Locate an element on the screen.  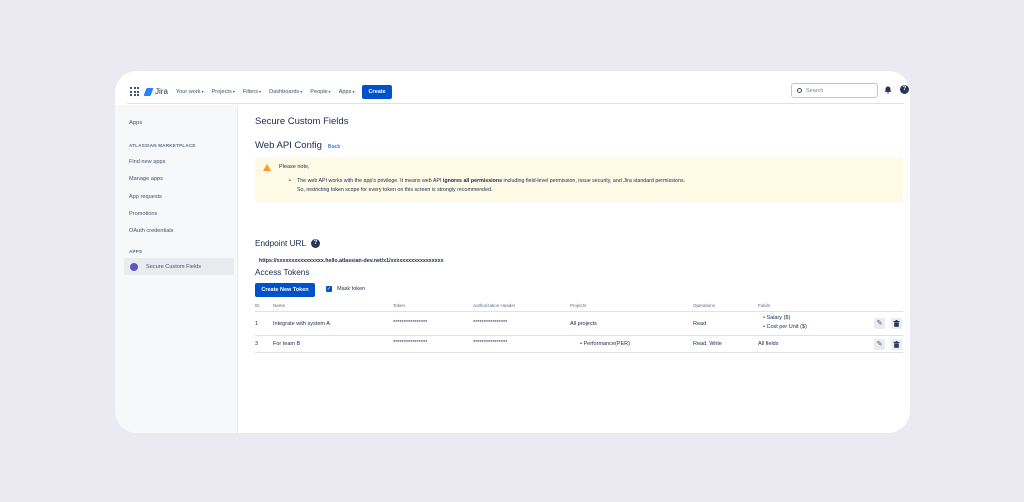
mask-token-checkbox: ✓ Mask token is located at coordinates (345, 289).